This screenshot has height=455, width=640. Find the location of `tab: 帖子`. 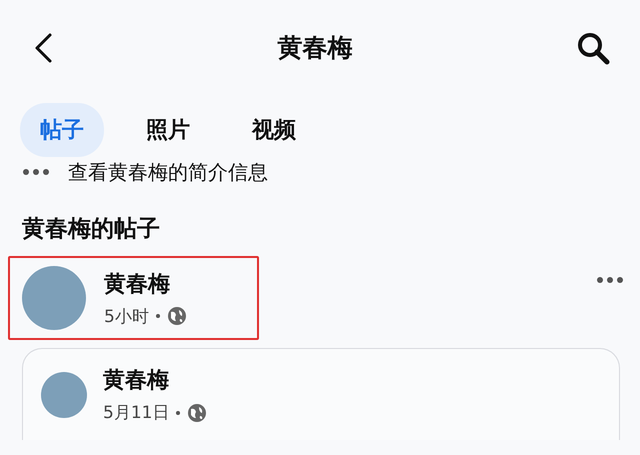

tab: 帖子 is located at coordinates (62, 130).